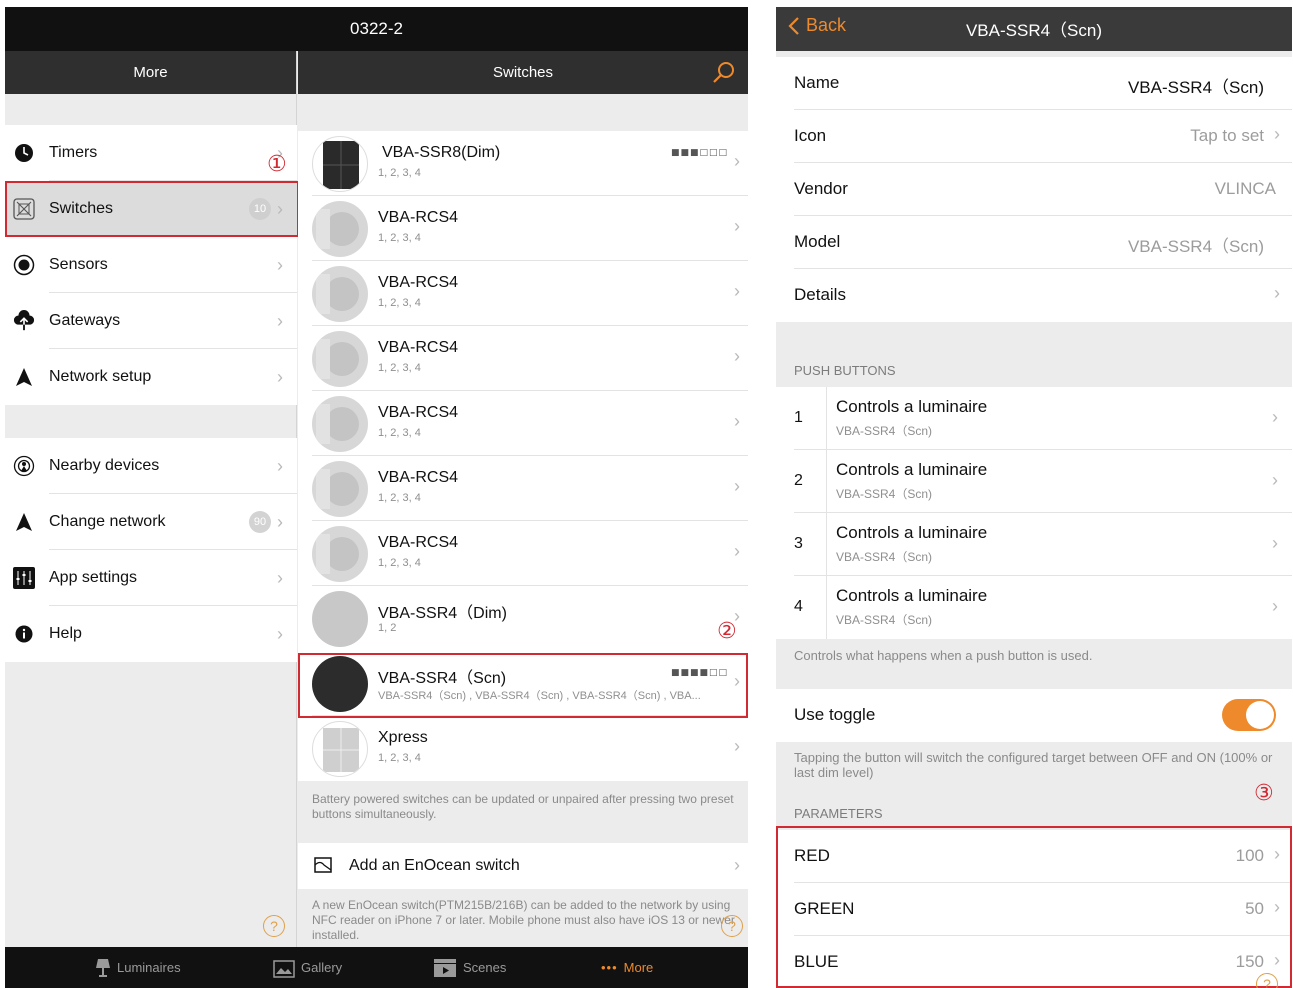 This screenshot has height=988, width=1293. Describe the element at coordinates (24, 578) in the screenshot. I see `sliders-icon` at that location.